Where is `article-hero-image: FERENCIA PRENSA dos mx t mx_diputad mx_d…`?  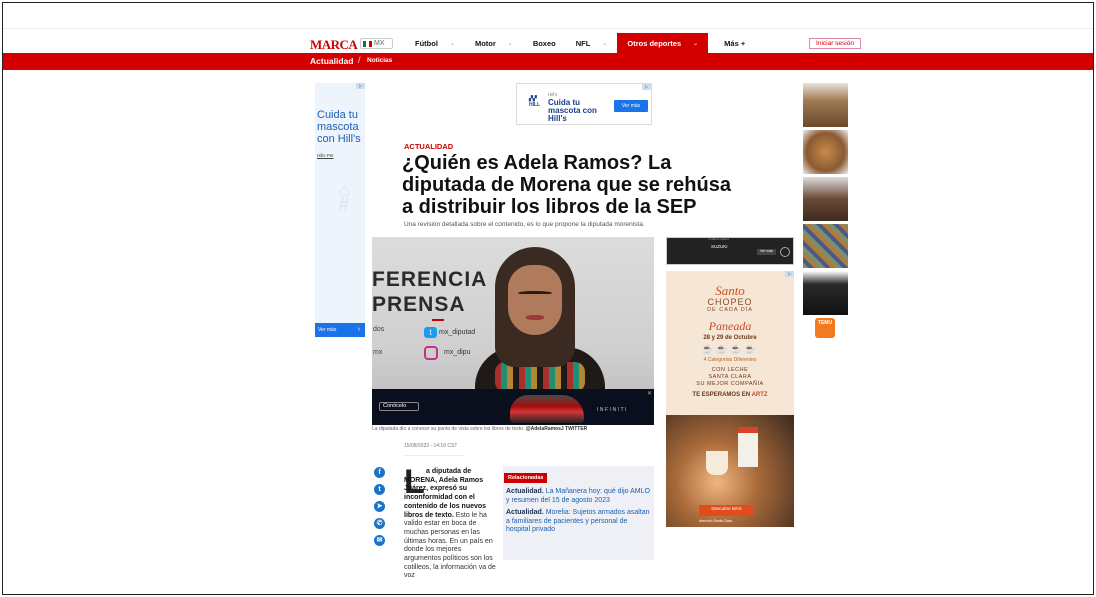
article-hero-image: FERENCIA PRENSA dos mx t mx_diputad mx_d… is located at coordinates (513, 331).